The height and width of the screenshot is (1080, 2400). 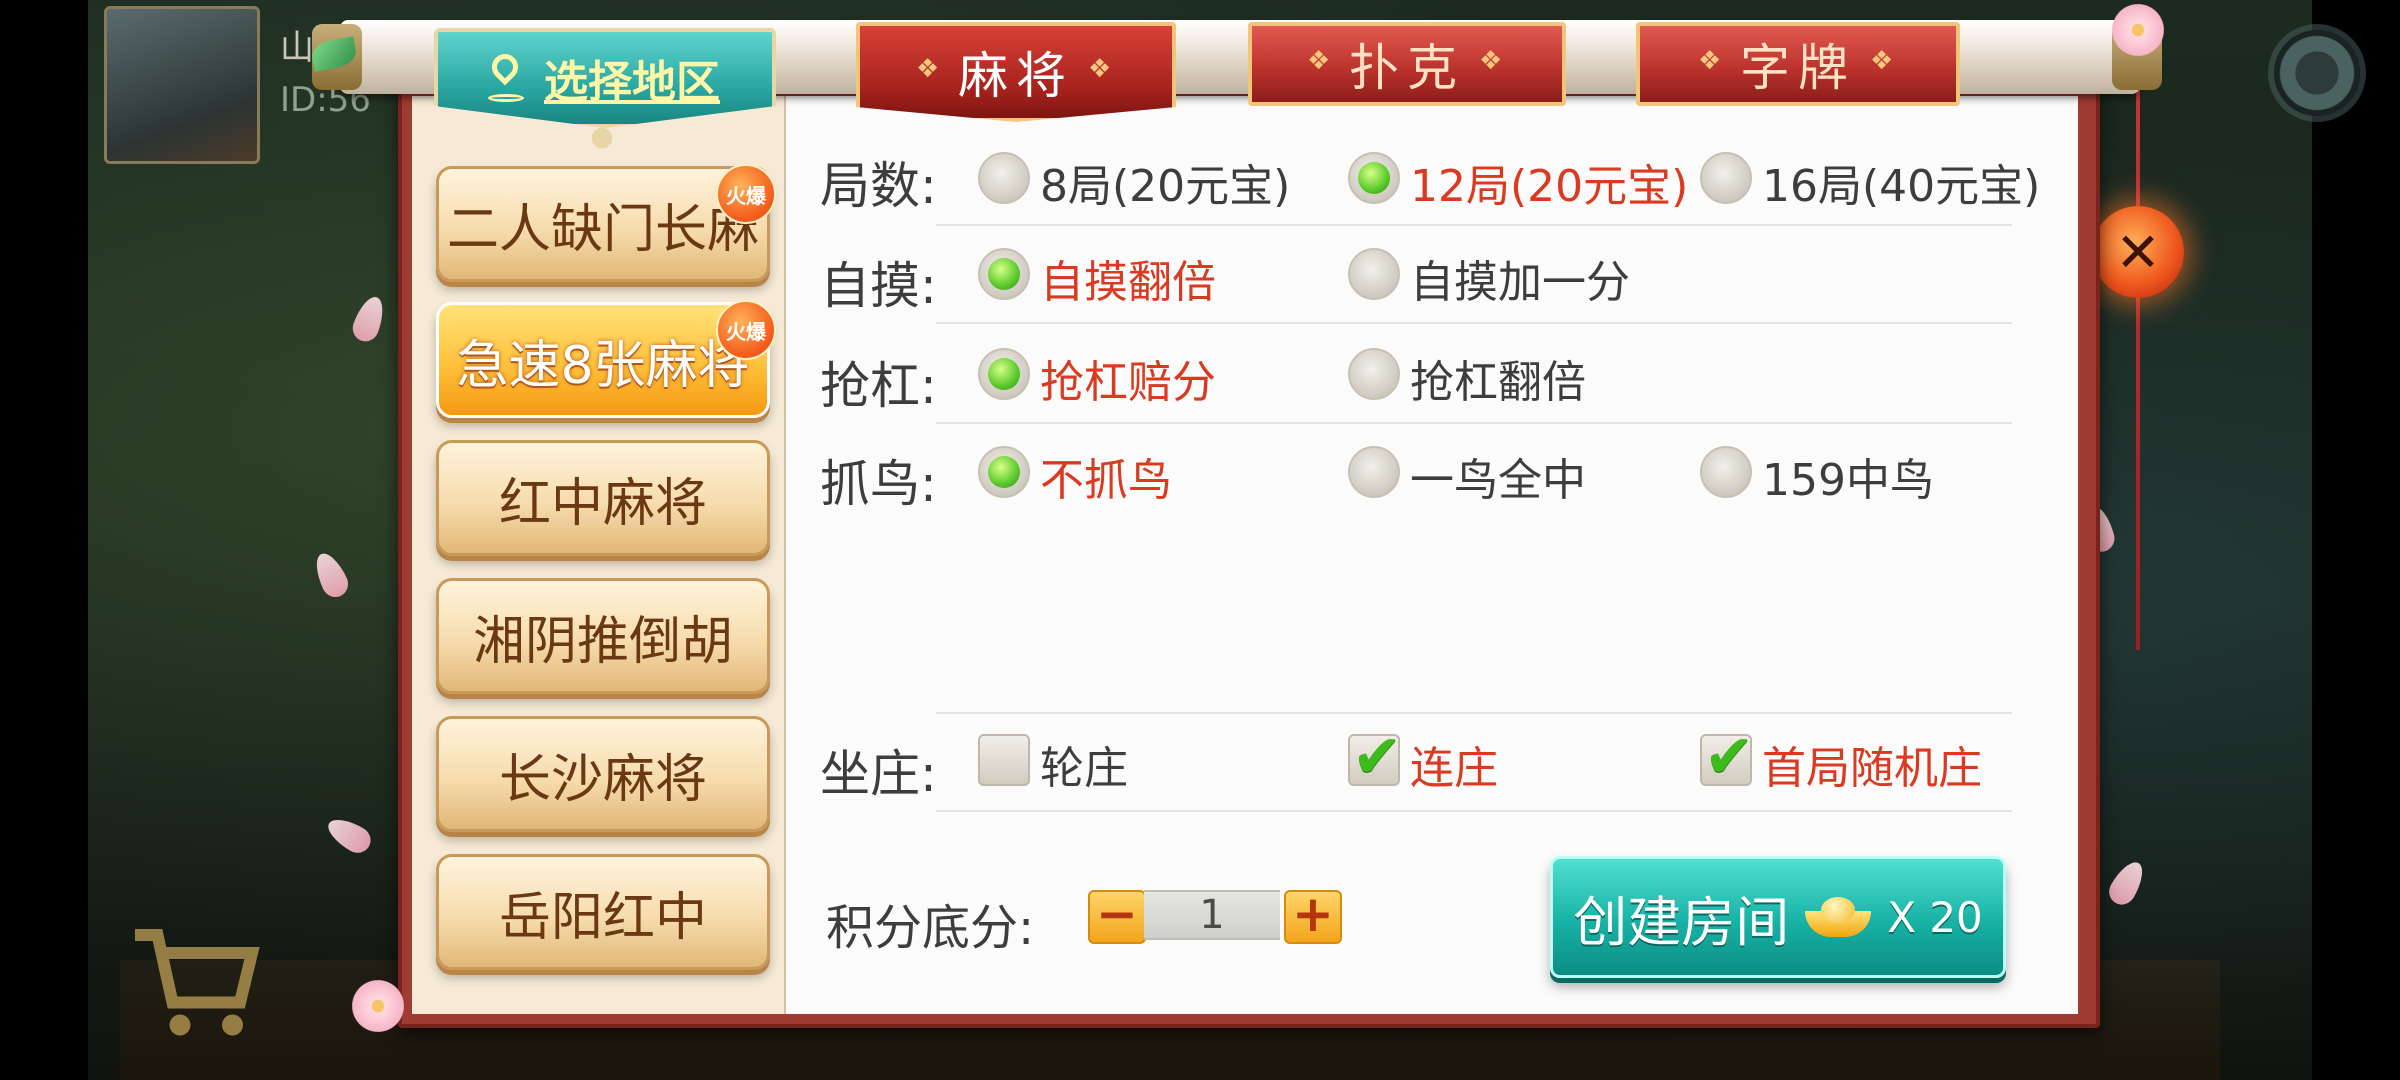 I want to click on option-rob-kong-double: 抢杠翻倍, so click(x=1498, y=378).